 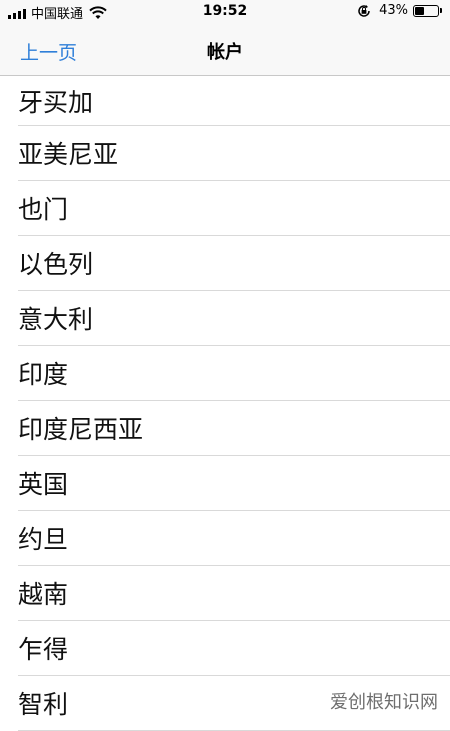 I want to click on battery-percent: 43%, so click(x=393, y=10).